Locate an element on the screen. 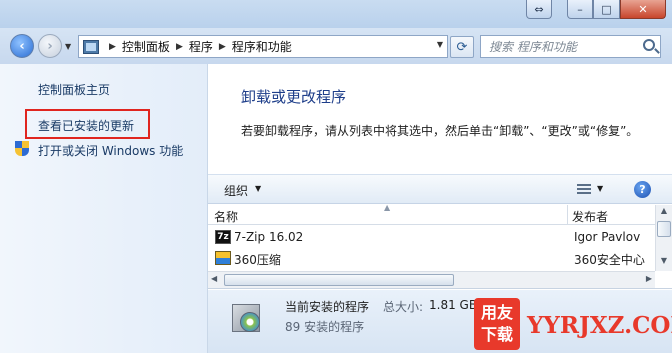  forward-button: › is located at coordinates (50, 46).